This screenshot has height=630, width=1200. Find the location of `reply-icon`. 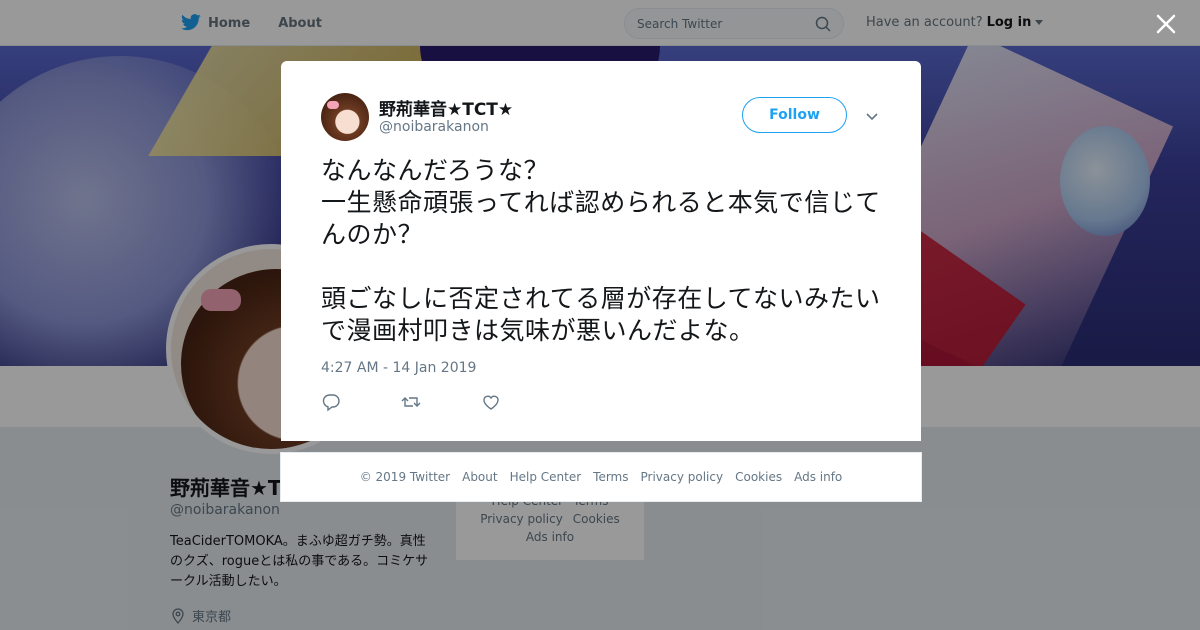

reply-icon is located at coordinates (331, 402).